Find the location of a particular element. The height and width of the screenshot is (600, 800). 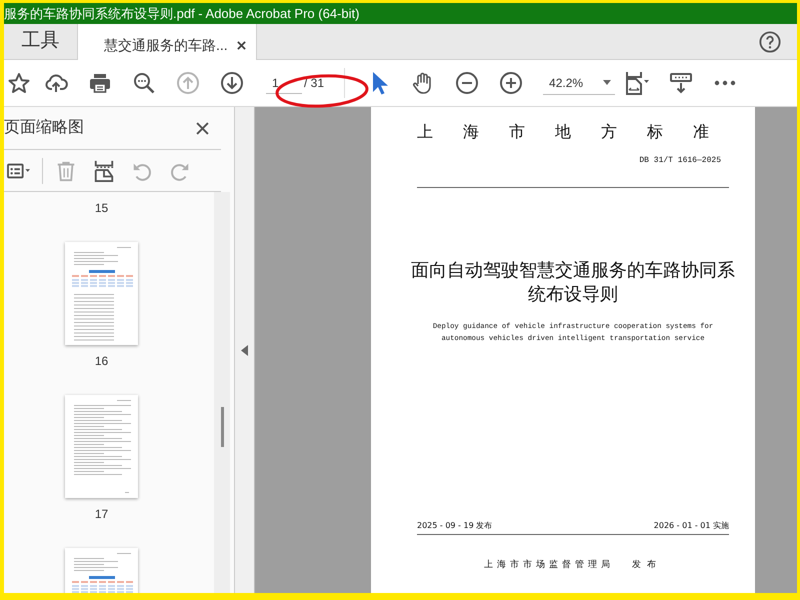

more-icon is located at coordinates (725, 83).